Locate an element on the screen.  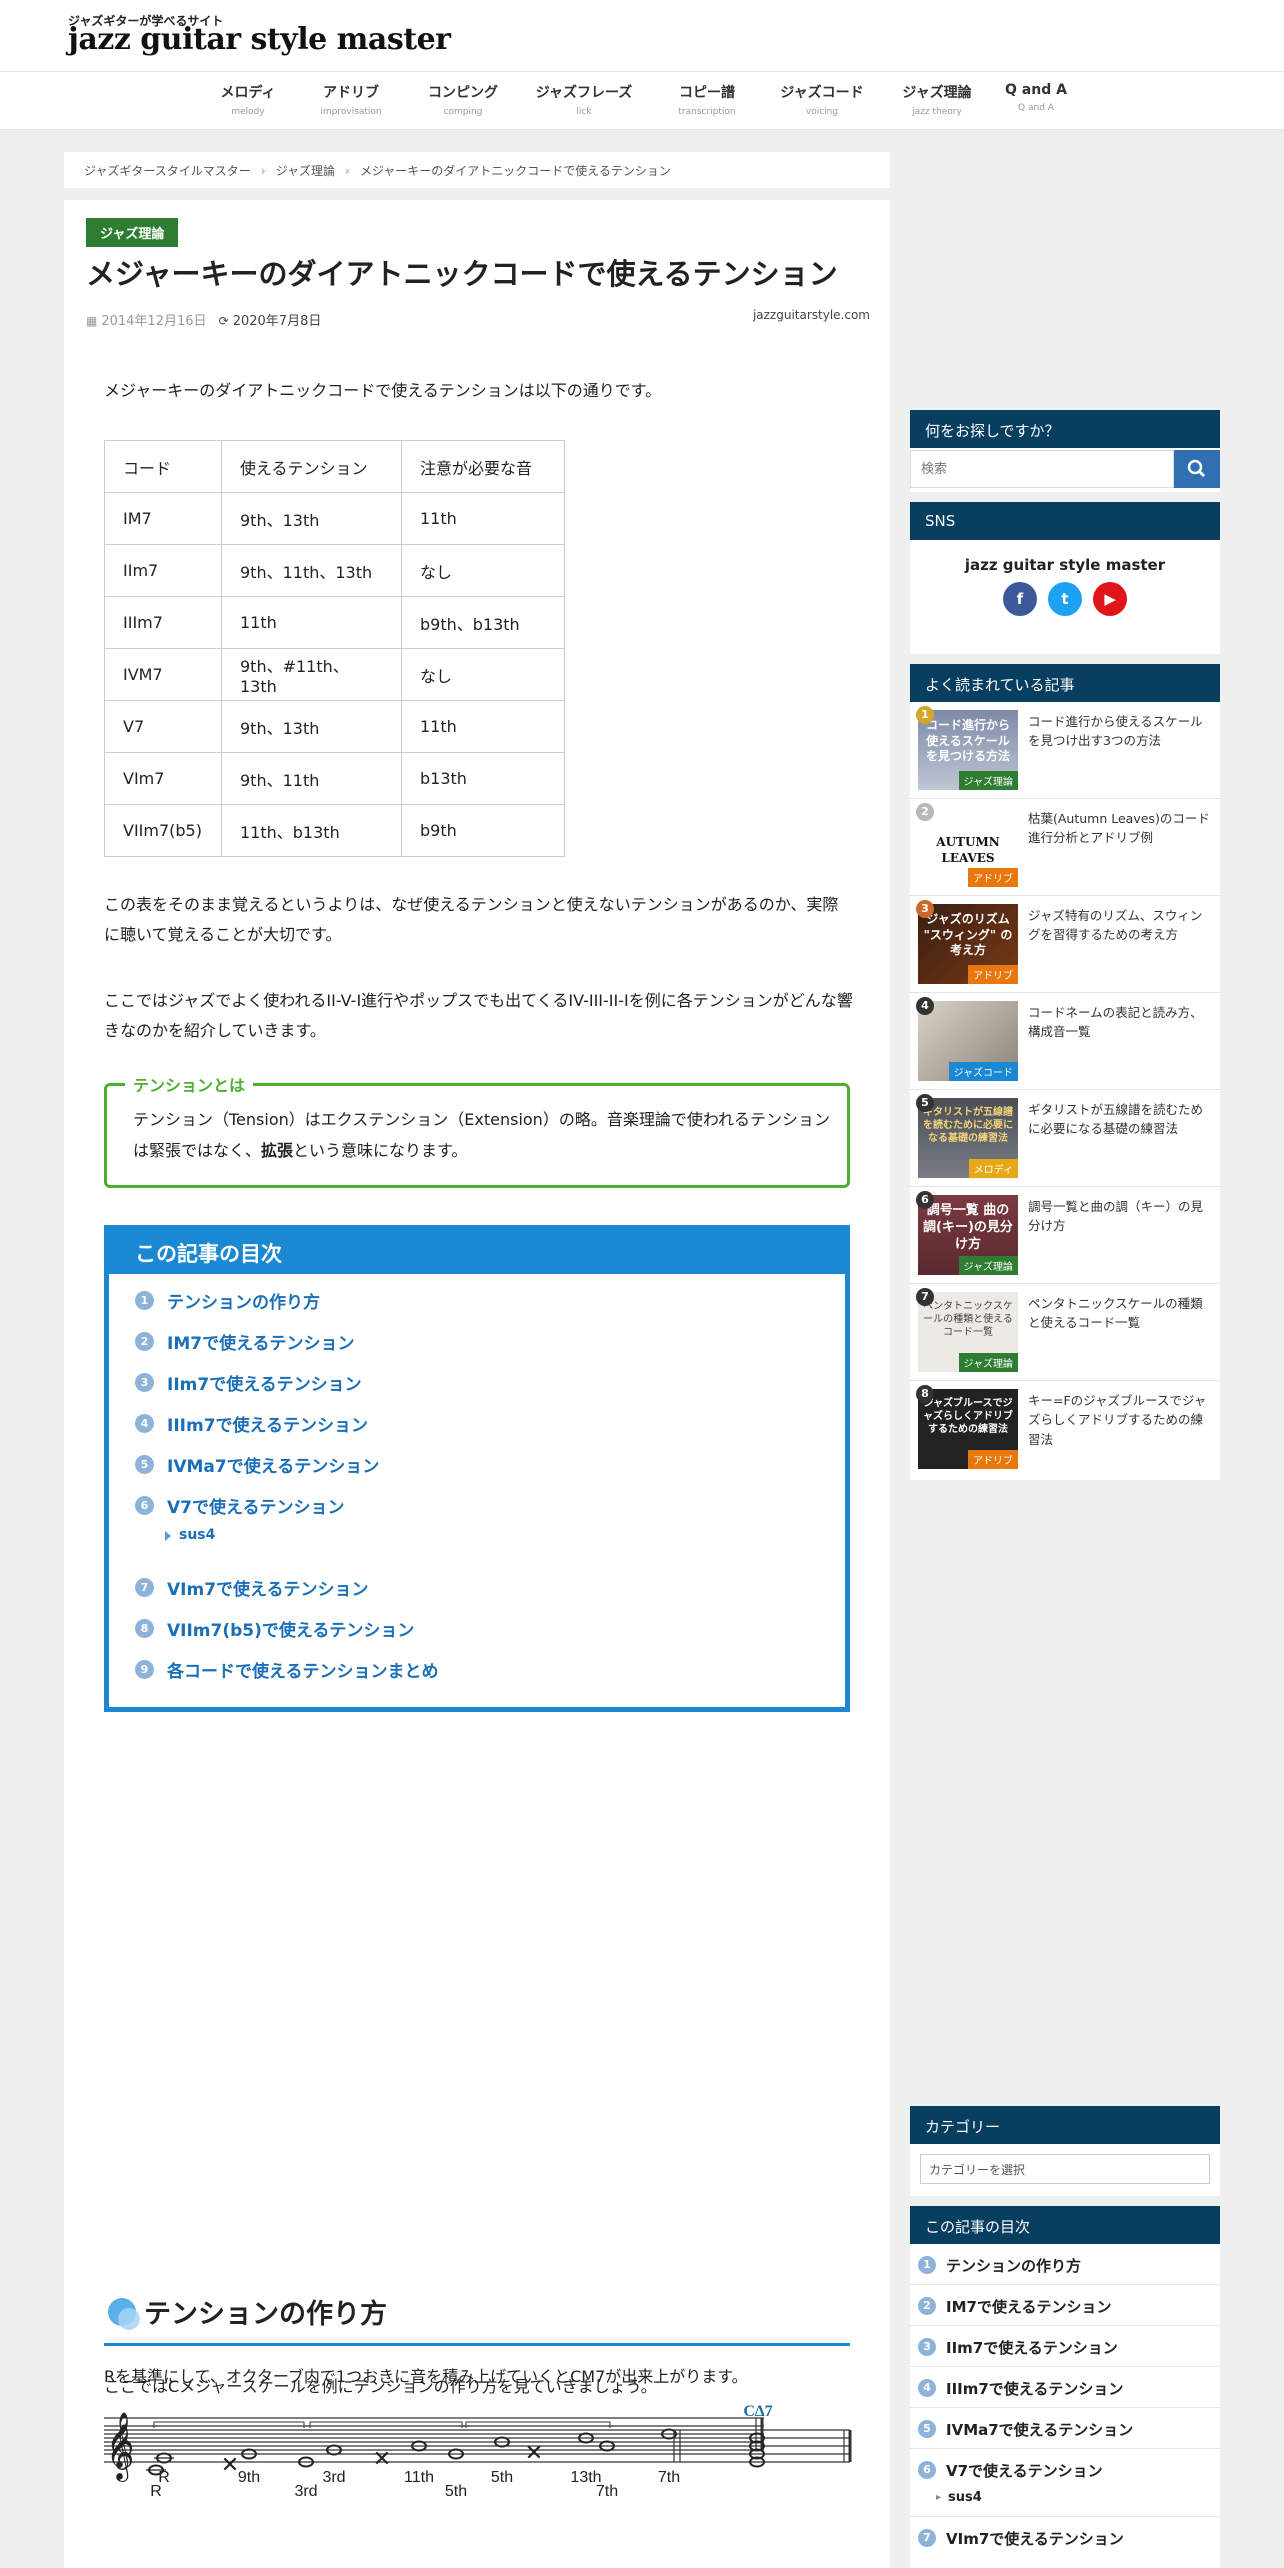
score-cmaj7-stacking: 𝄞 ✕ ✕ ✕ C∆7 R 3rd 5th 7th is located at coordinates (478, 2451).